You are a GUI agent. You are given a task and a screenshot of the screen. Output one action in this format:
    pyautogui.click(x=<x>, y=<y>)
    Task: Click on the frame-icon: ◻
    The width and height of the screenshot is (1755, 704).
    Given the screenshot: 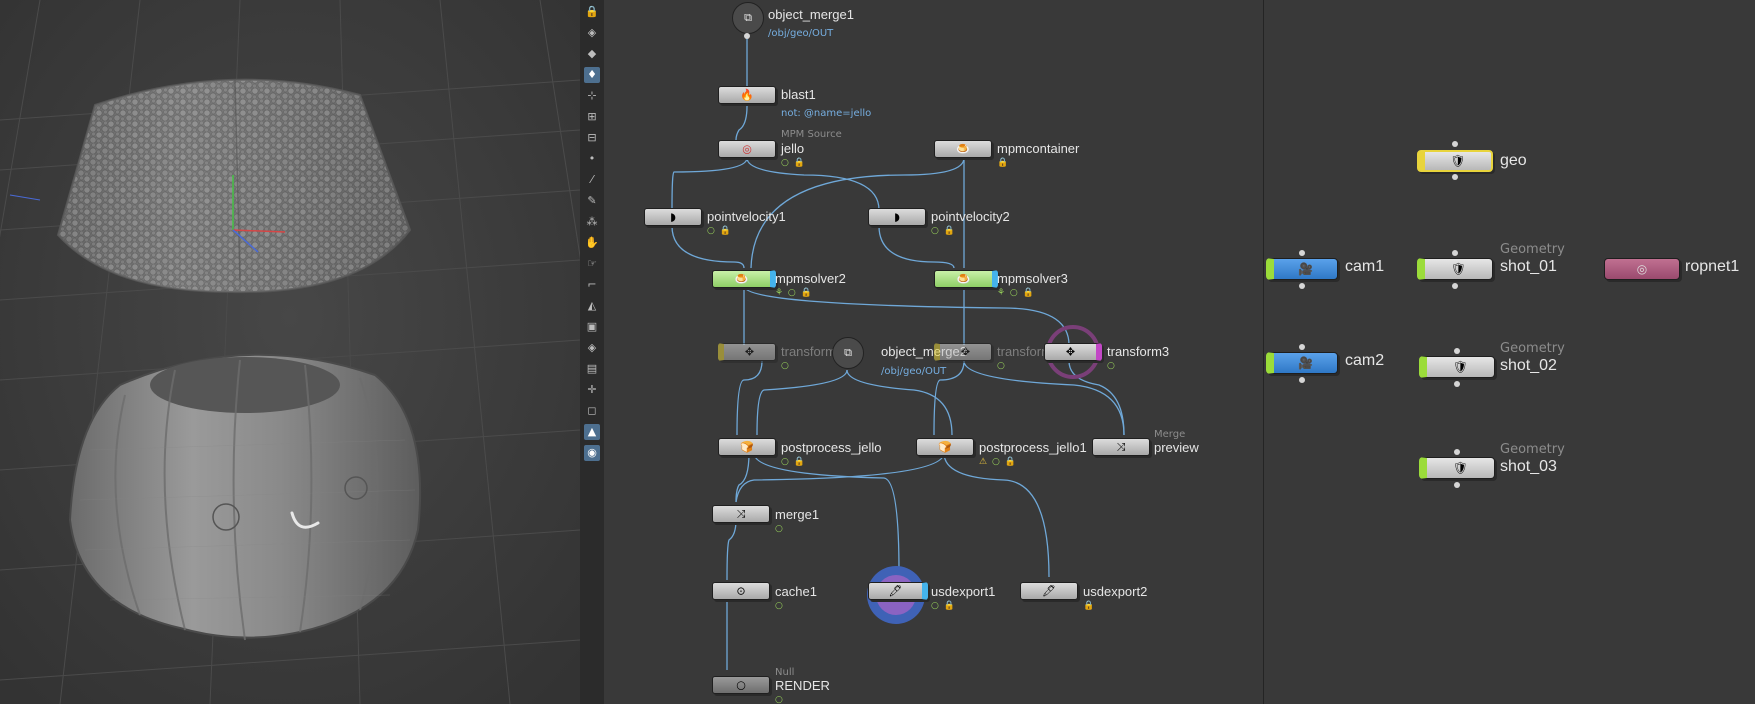 What is the action you would take?
    pyautogui.click(x=592, y=411)
    